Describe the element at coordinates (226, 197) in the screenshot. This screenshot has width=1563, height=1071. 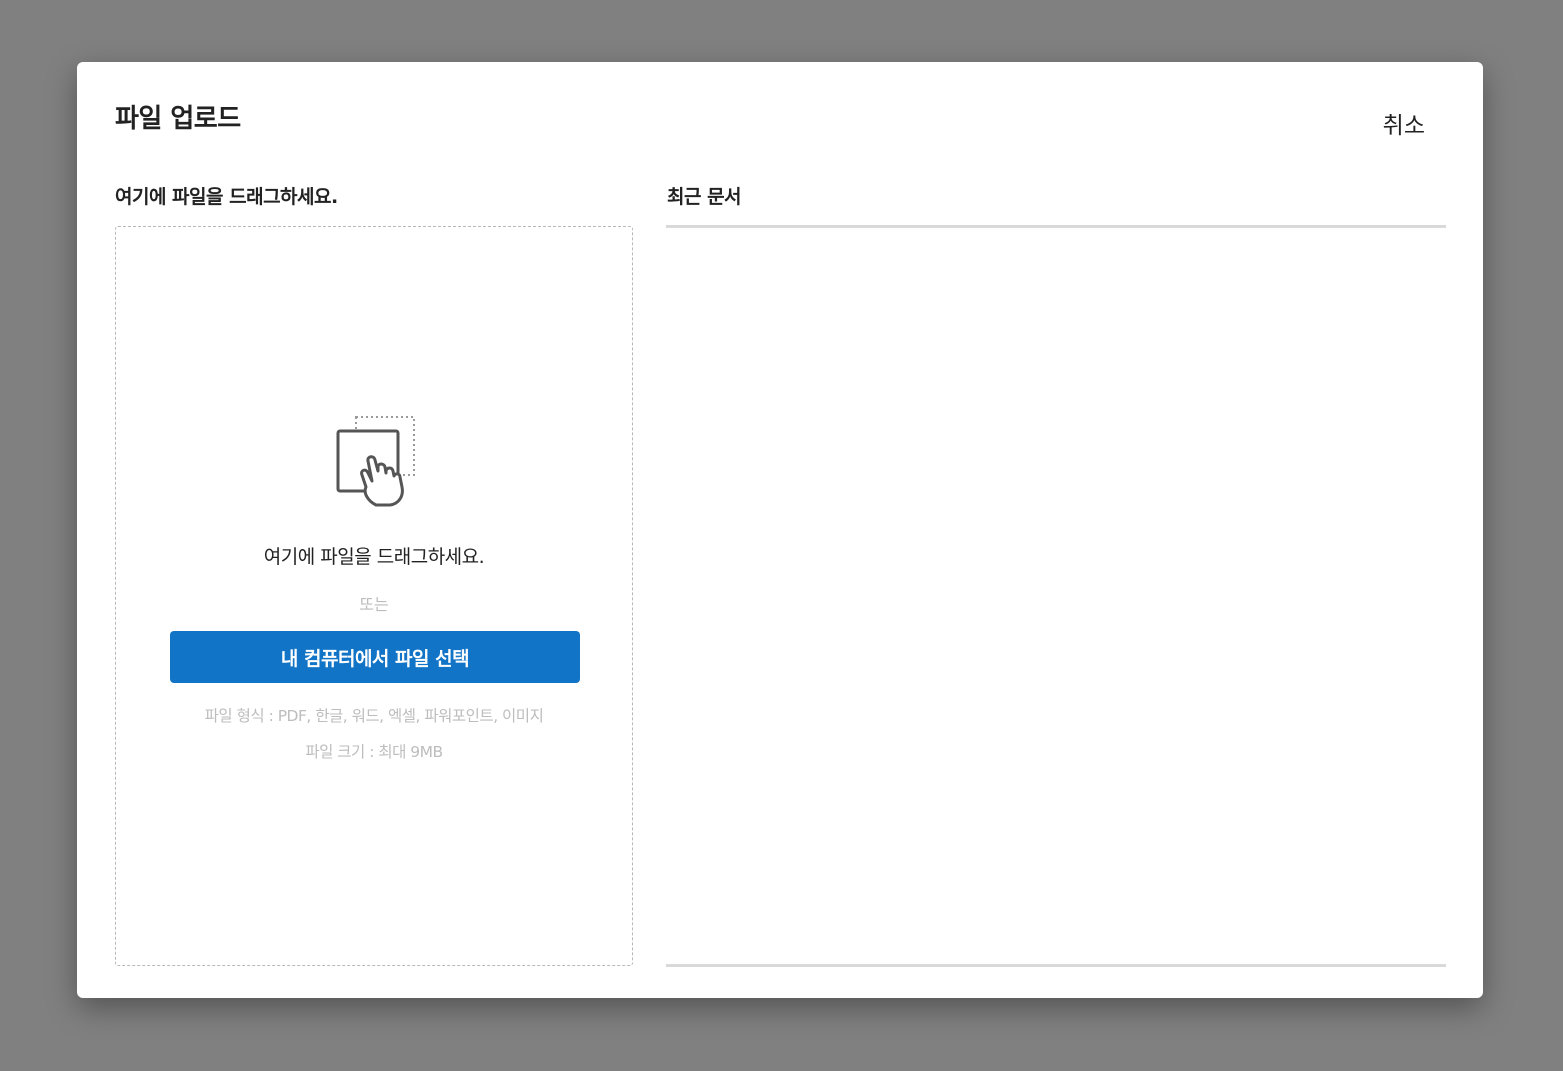
I see `upload-section-heading: 여기에 파일을 드래그하세요.` at that location.